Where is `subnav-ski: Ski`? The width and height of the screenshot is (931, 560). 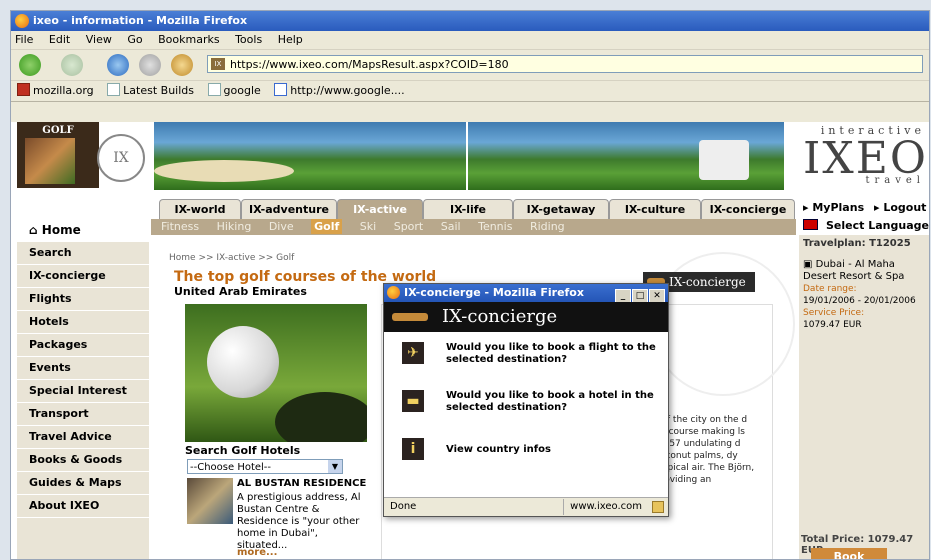
subnav-ski: Ski is located at coordinates (368, 226).